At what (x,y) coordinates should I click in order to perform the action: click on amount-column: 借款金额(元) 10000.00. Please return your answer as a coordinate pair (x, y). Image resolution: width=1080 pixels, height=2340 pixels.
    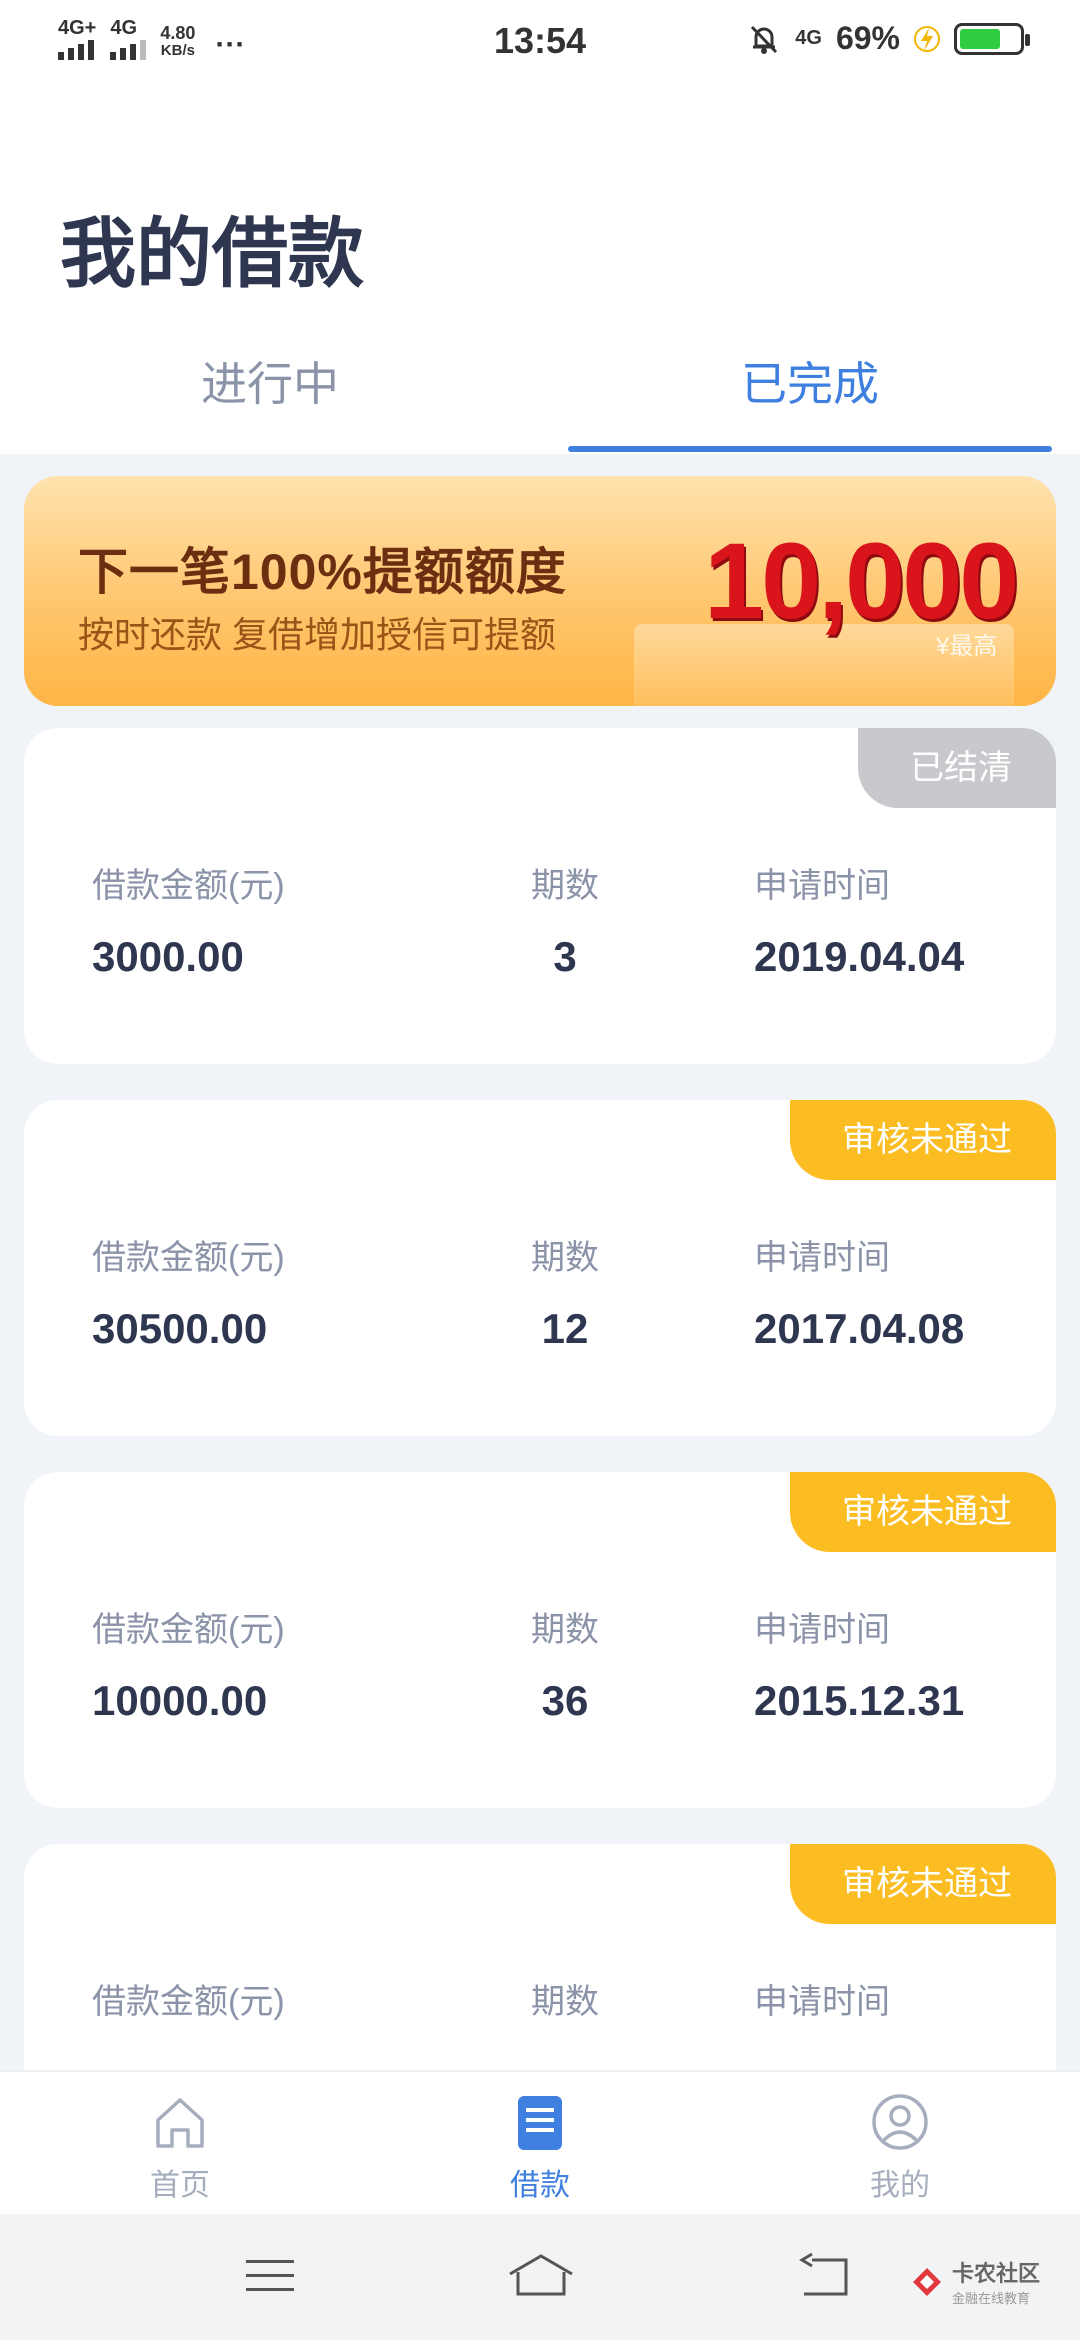
    Looking at the image, I should click on (188, 1663).